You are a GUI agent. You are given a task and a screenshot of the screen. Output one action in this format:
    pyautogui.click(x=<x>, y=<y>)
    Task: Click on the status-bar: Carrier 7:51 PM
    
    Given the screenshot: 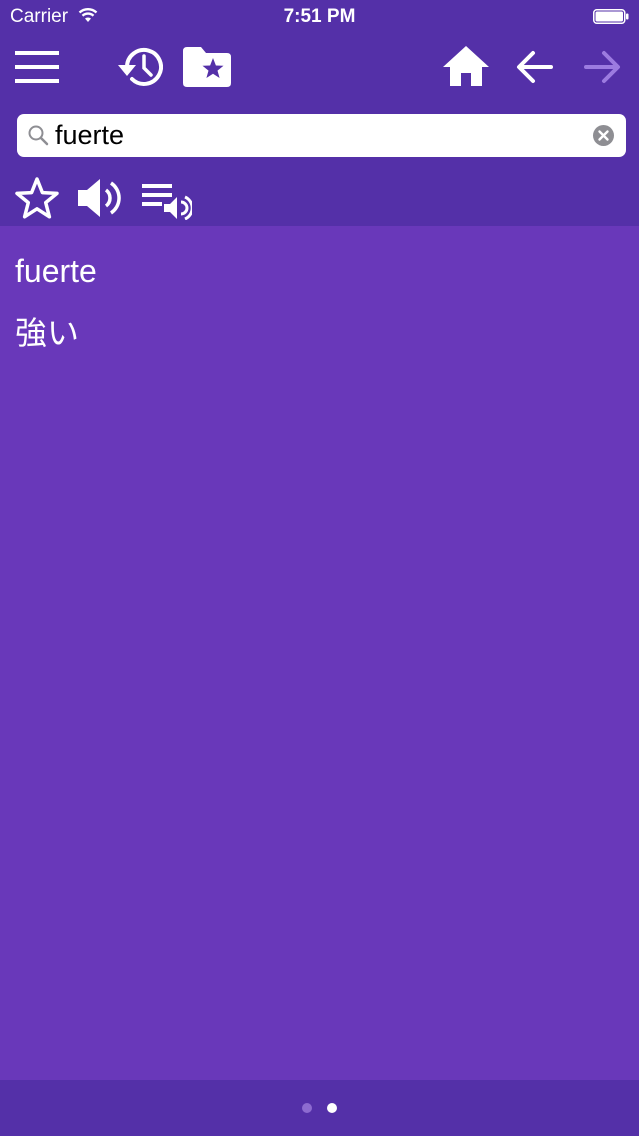 What is the action you would take?
    pyautogui.click(x=319, y=17)
    